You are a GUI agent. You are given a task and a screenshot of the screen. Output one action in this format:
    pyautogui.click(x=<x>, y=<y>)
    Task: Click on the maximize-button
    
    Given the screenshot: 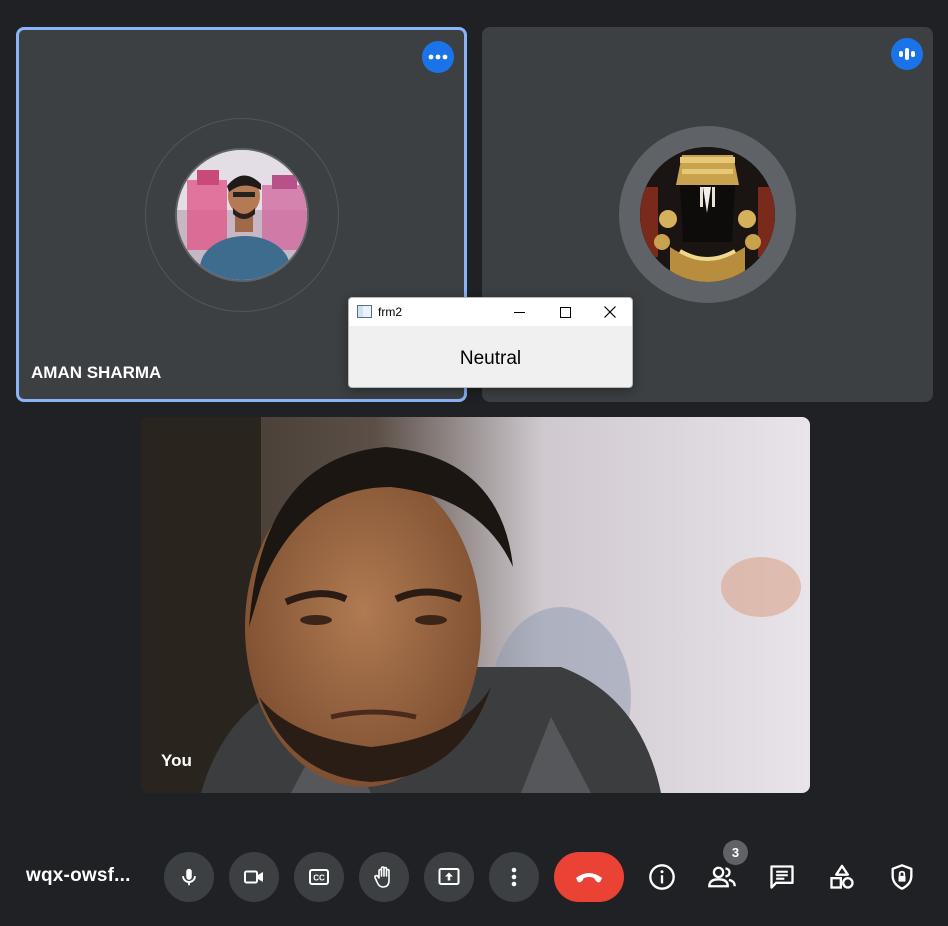 What is the action you would take?
    pyautogui.click(x=565, y=312)
    